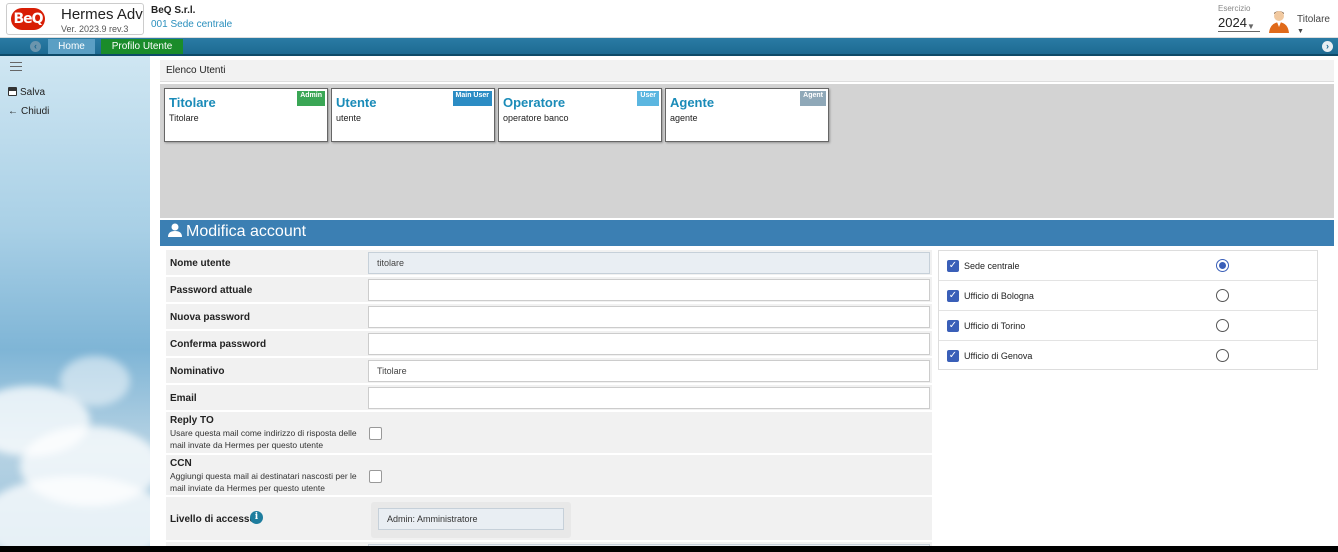 This screenshot has width=1338, height=552. I want to click on app-name: Hermes Adv, so click(102, 14).